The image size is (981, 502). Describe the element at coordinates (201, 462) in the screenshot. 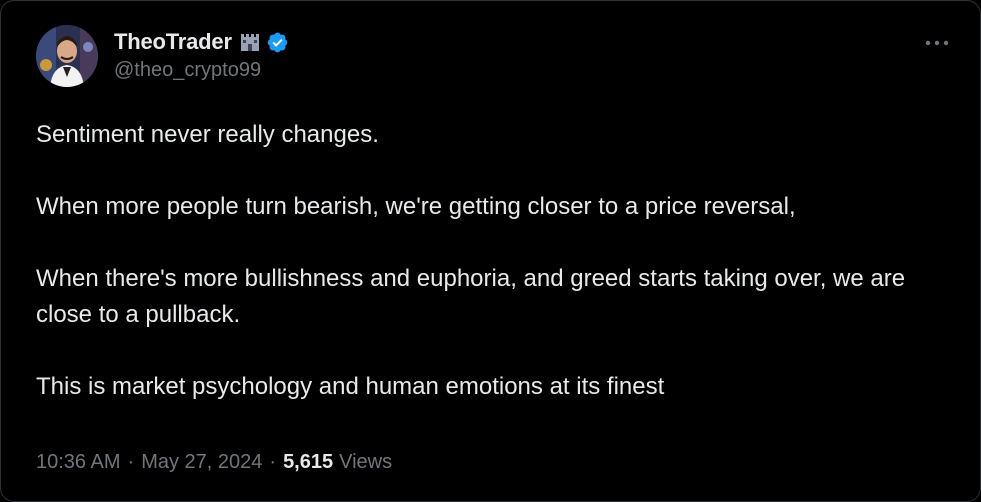

I see `tweet-date: May 27, 2024` at that location.